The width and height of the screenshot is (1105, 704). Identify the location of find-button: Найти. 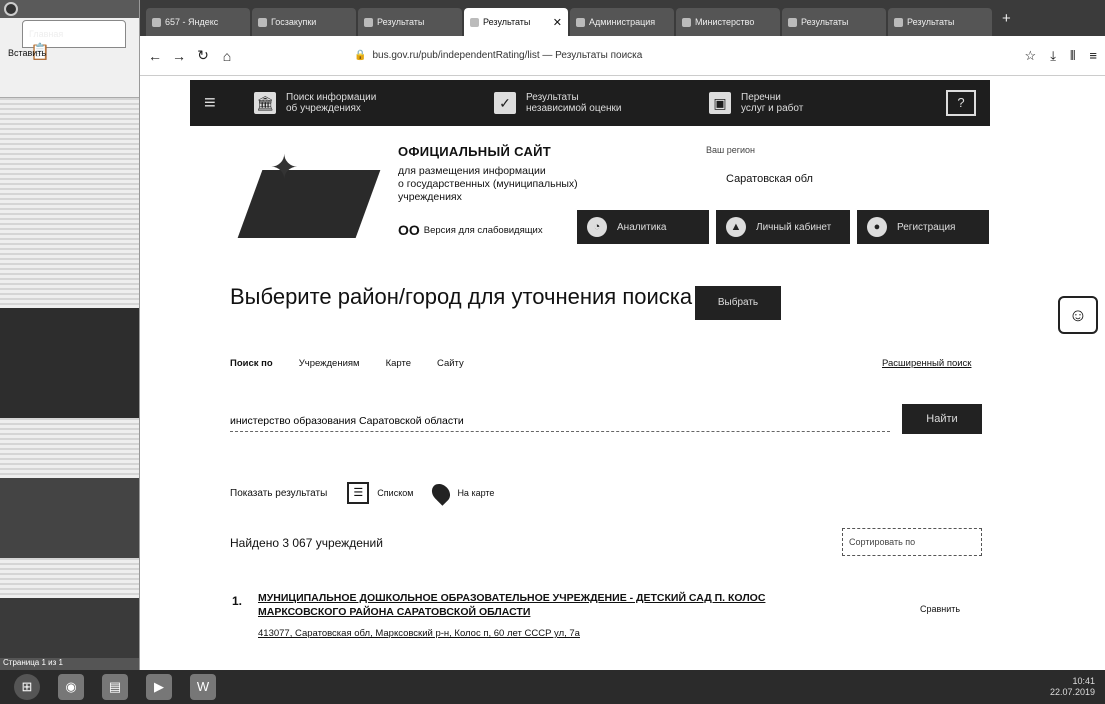
(942, 419).